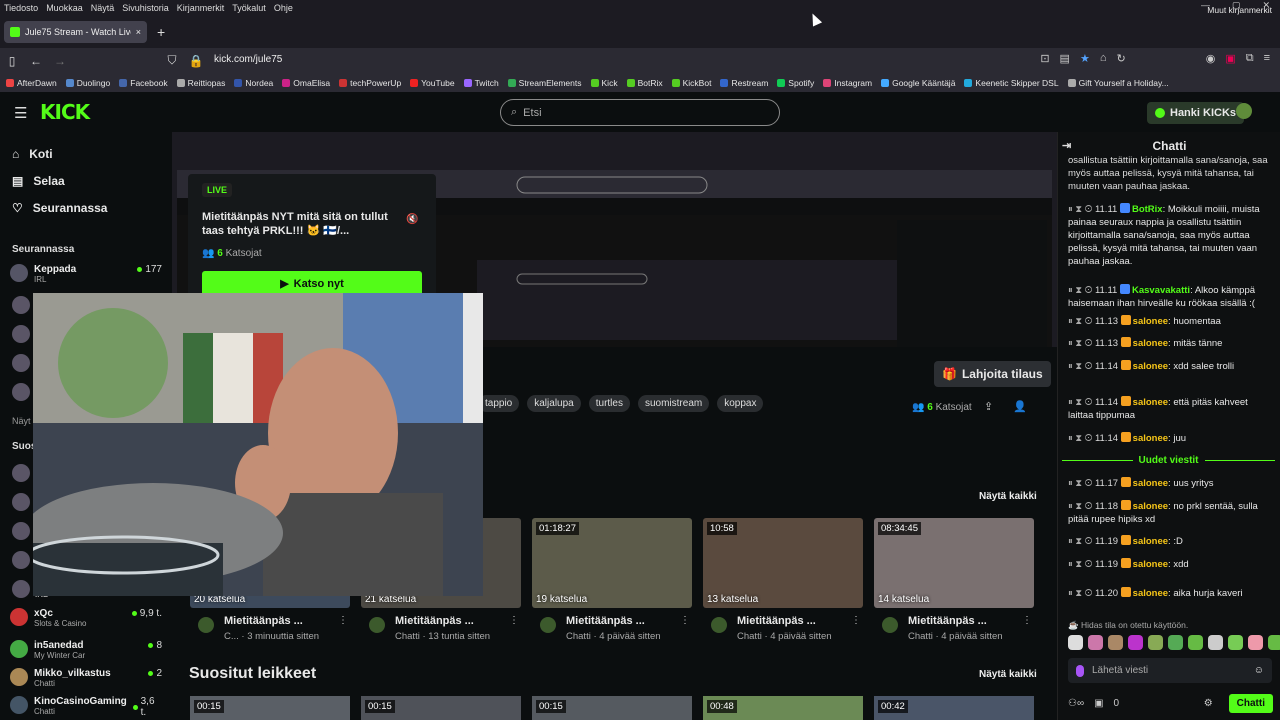 The width and height of the screenshot is (1280, 720). What do you see at coordinates (1196, 113) in the screenshot?
I see `get-kicks-button: Hanki KICKs` at bounding box center [1196, 113].